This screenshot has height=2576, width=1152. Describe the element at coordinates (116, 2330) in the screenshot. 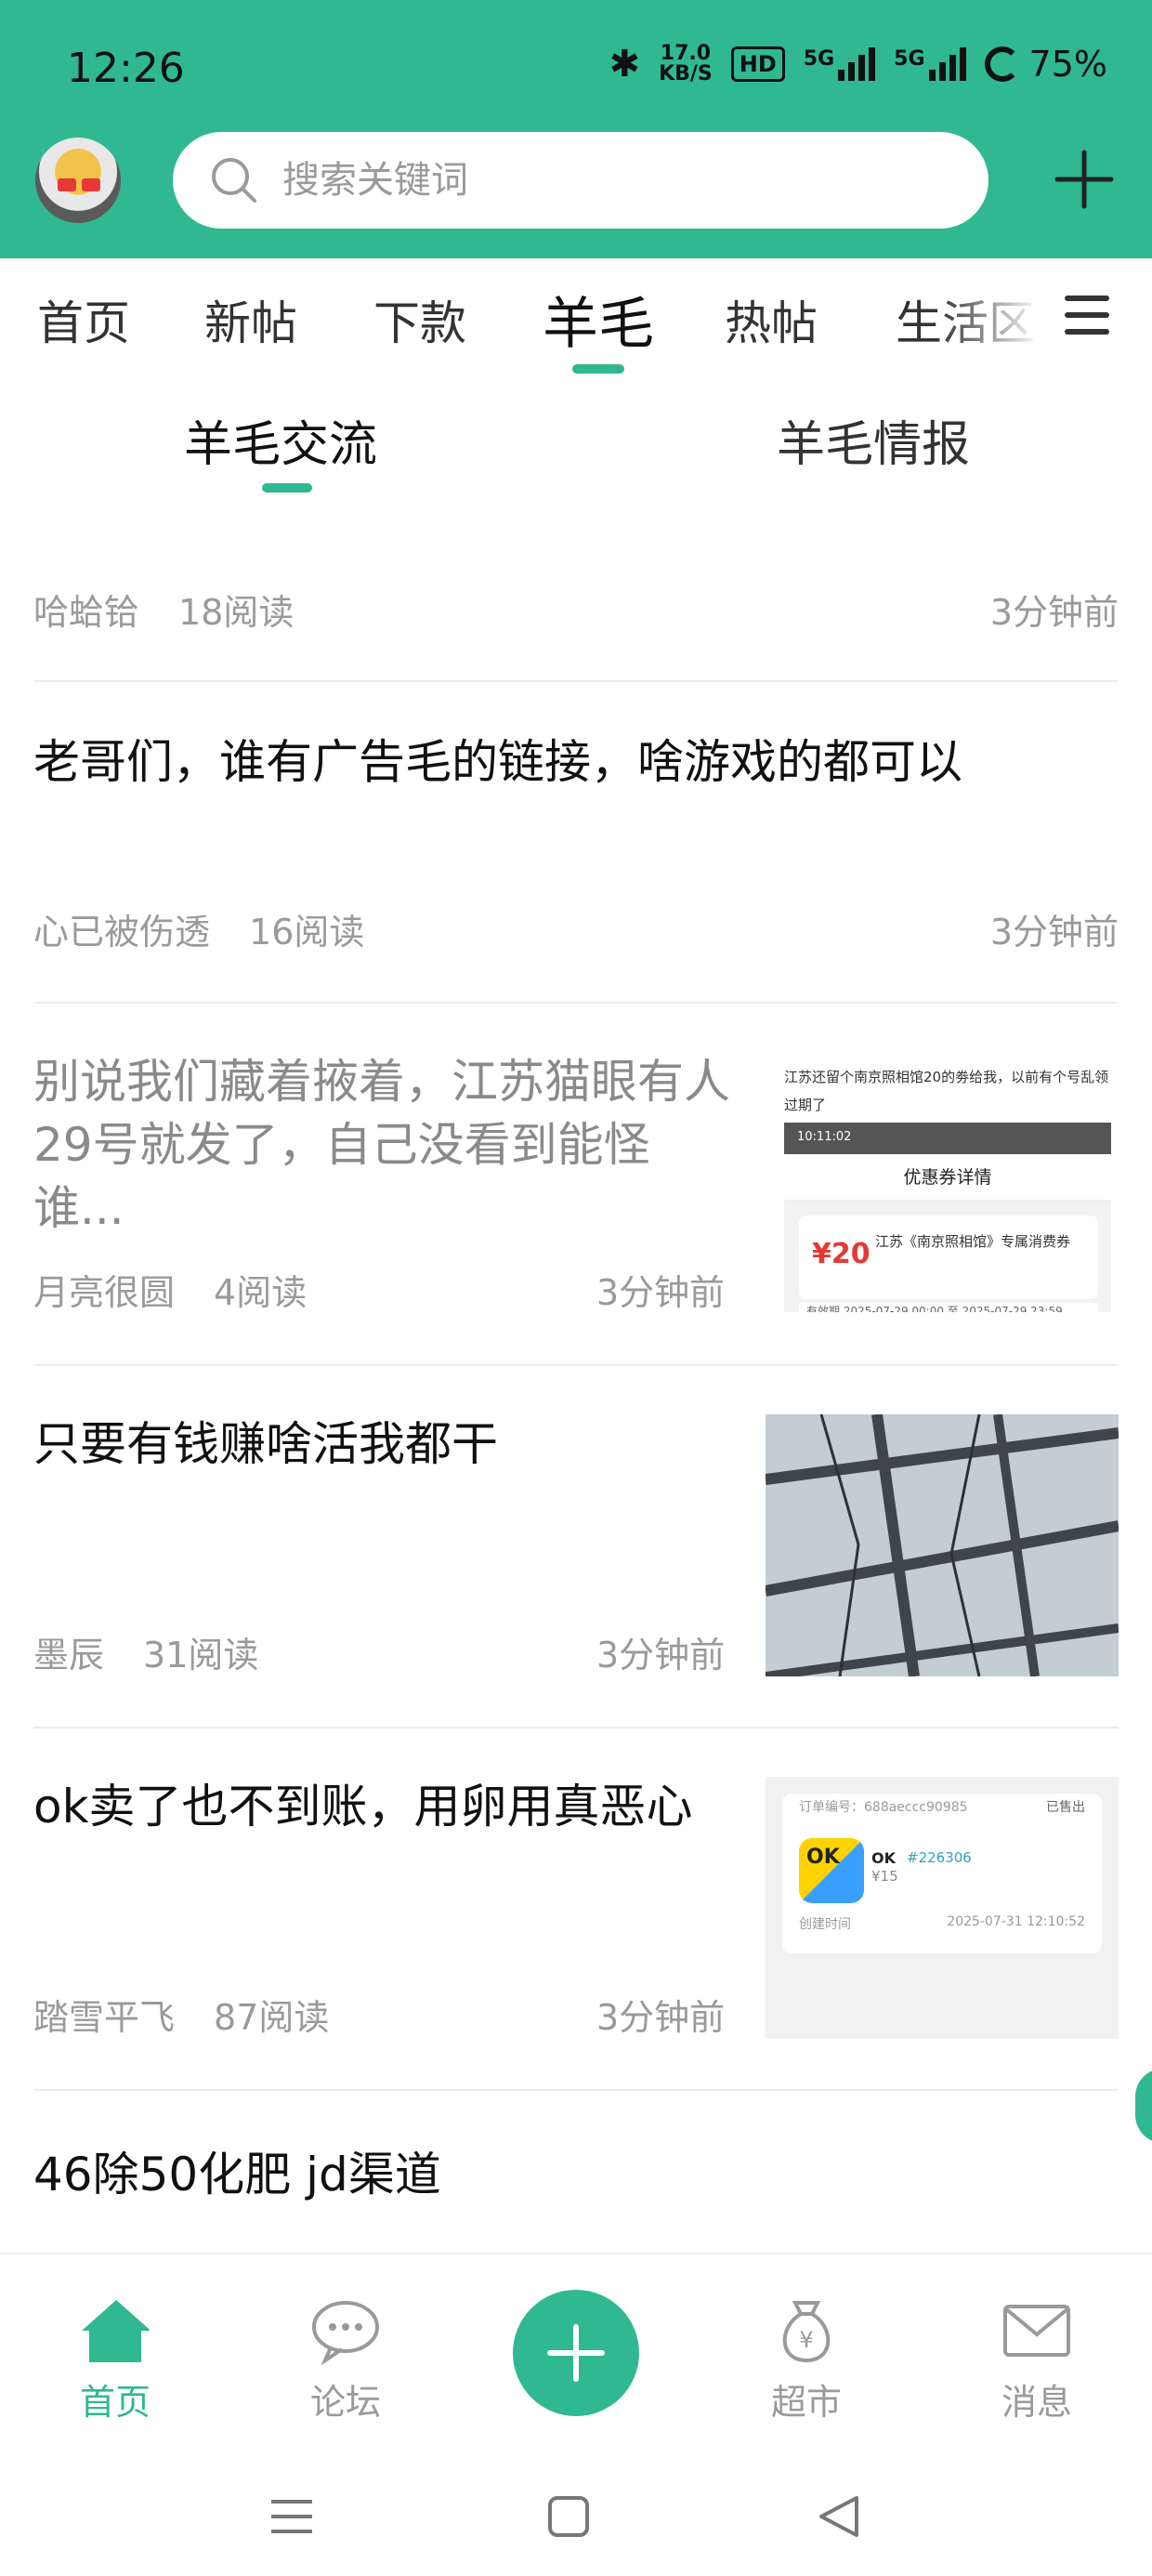

I see `home-icon` at that location.